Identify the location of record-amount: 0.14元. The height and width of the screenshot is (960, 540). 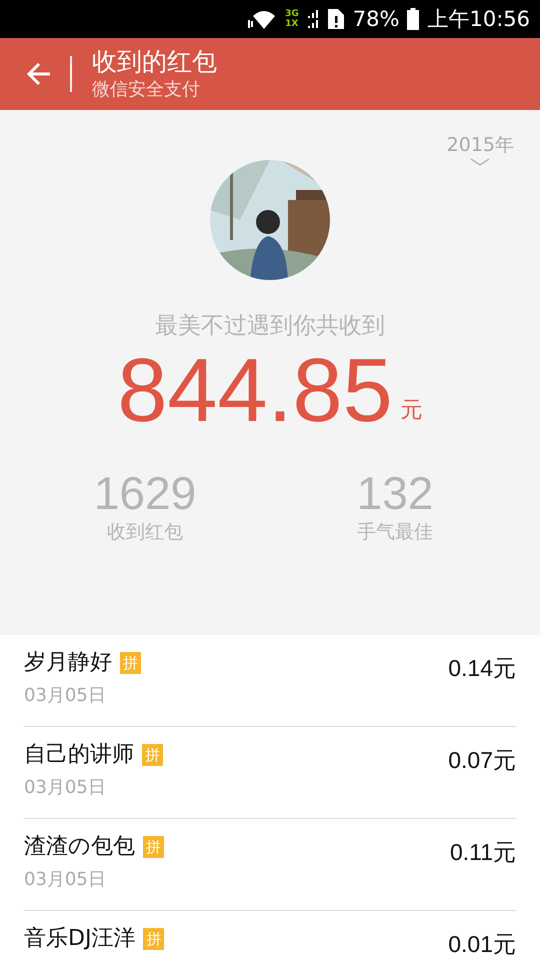
(482, 668).